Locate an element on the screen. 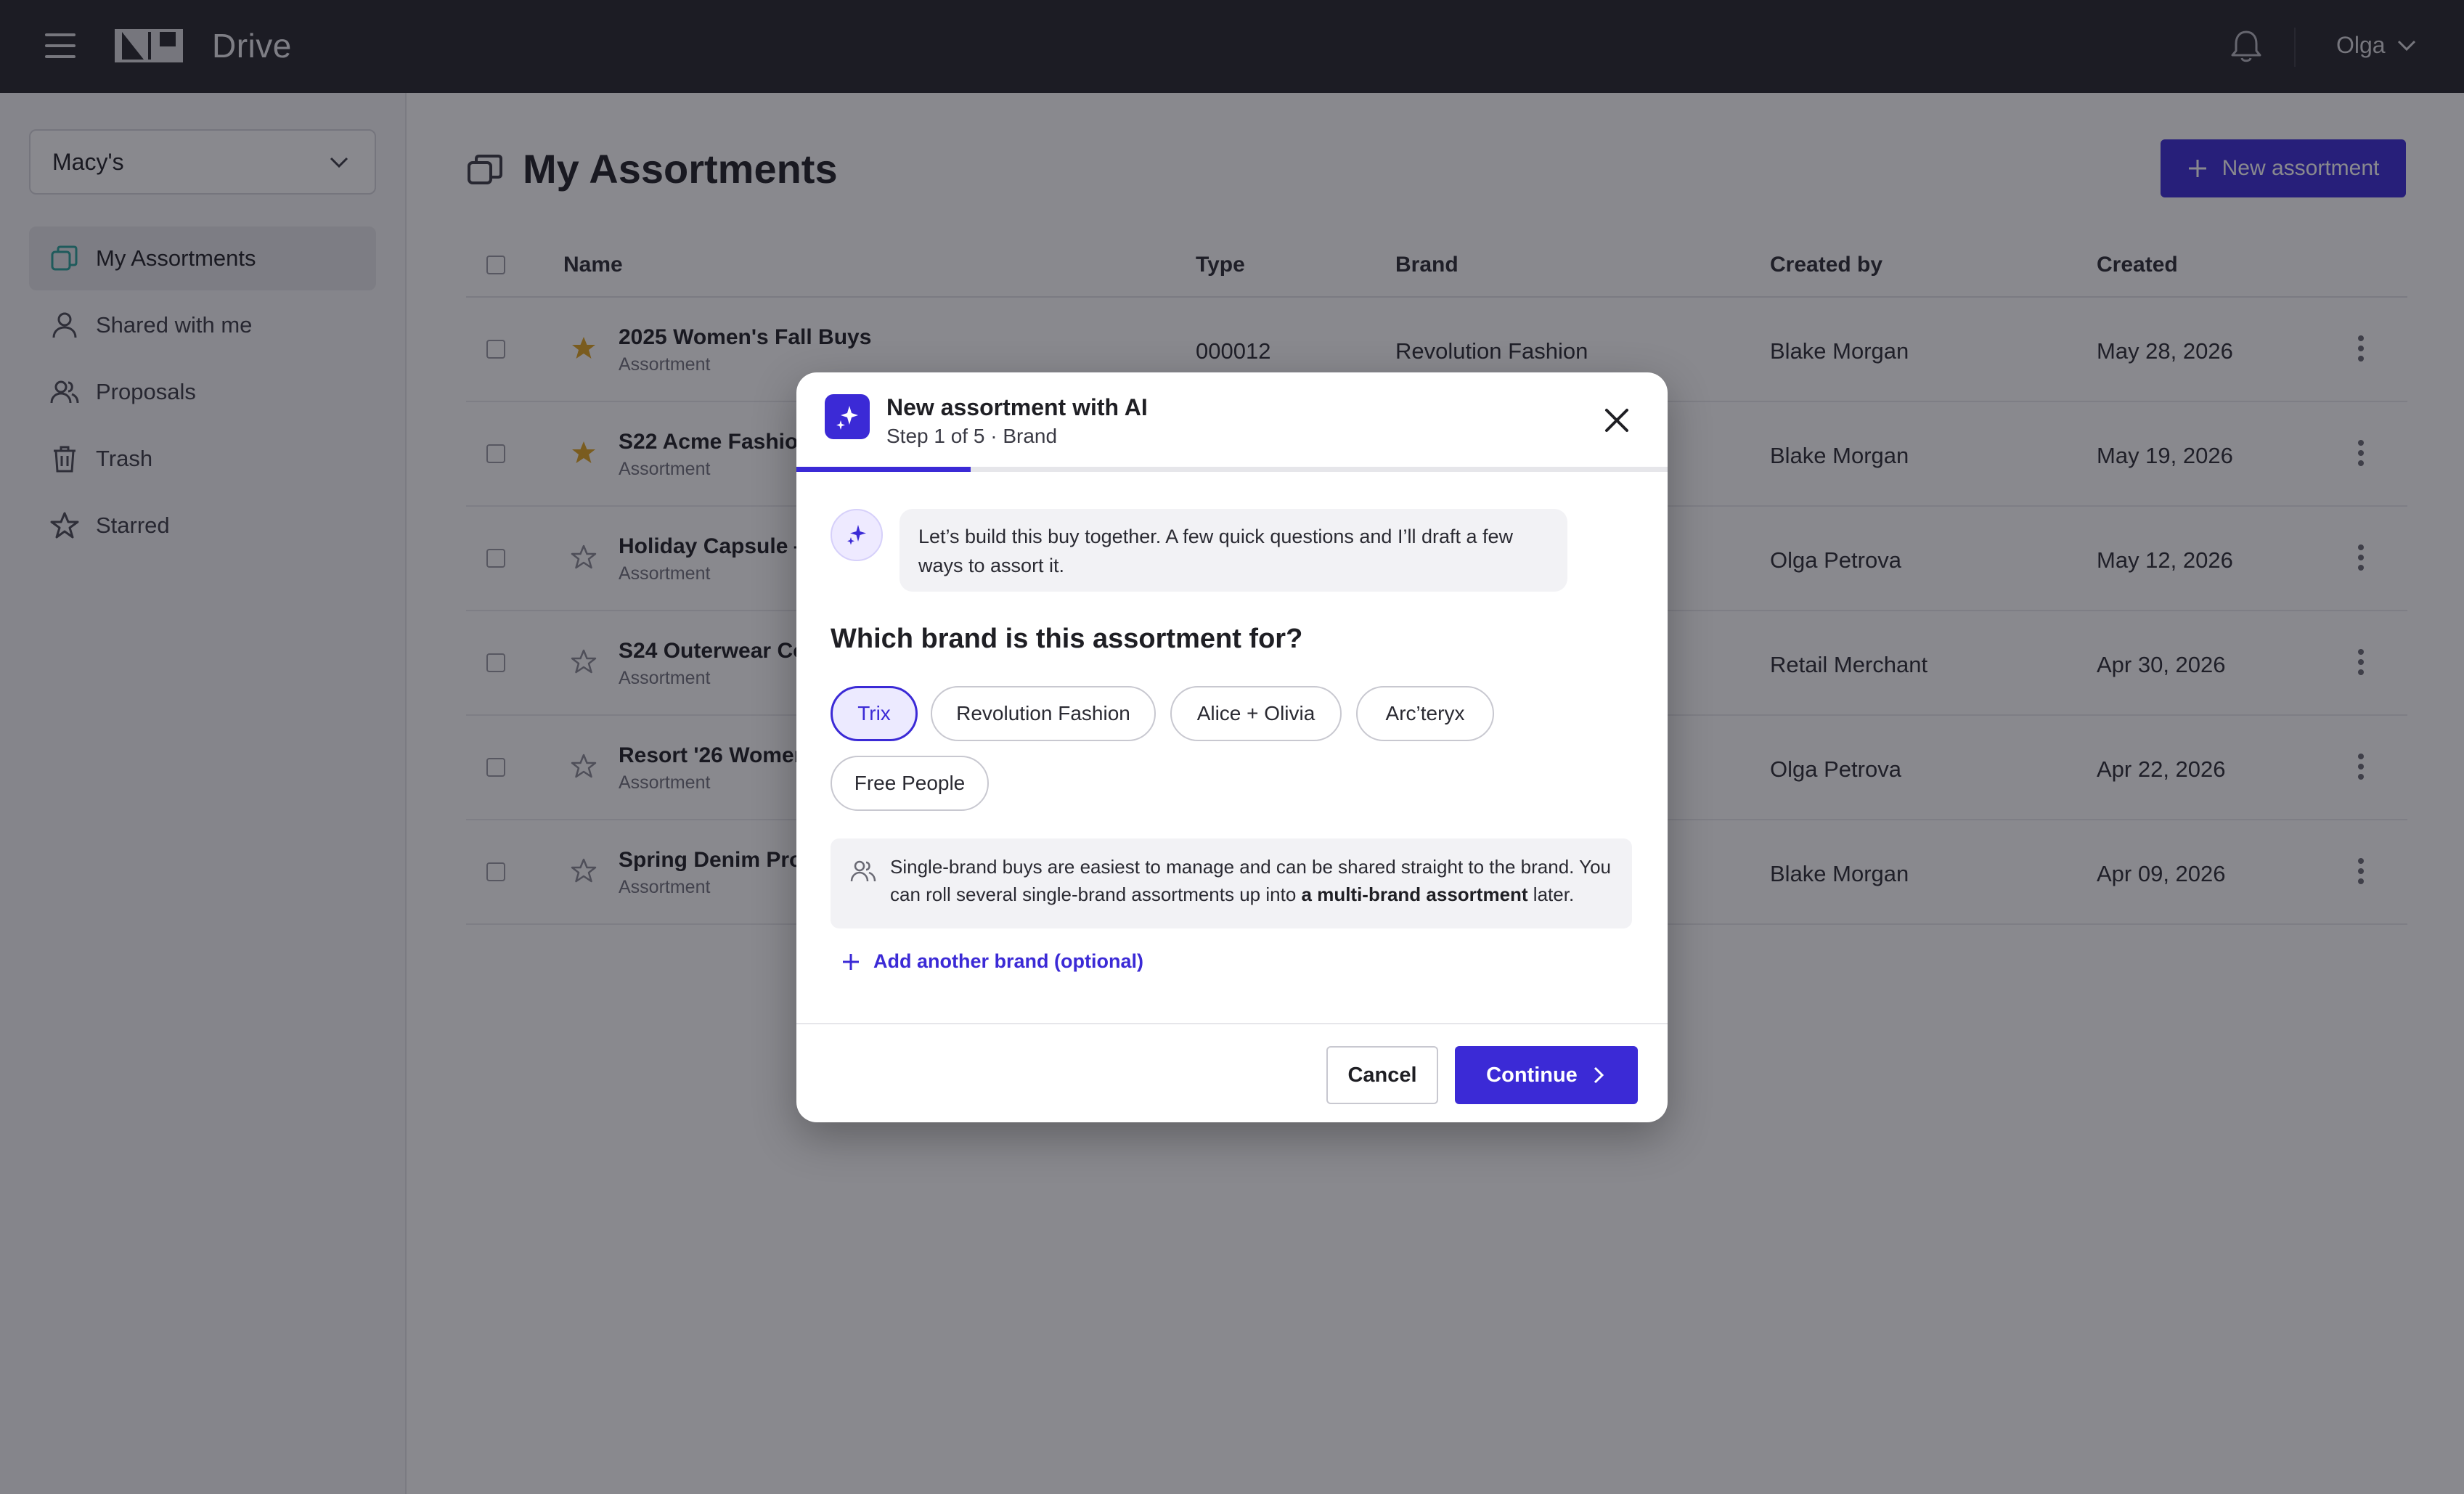  brand-chip-trix: Trix is located at coordinates (874, 713).